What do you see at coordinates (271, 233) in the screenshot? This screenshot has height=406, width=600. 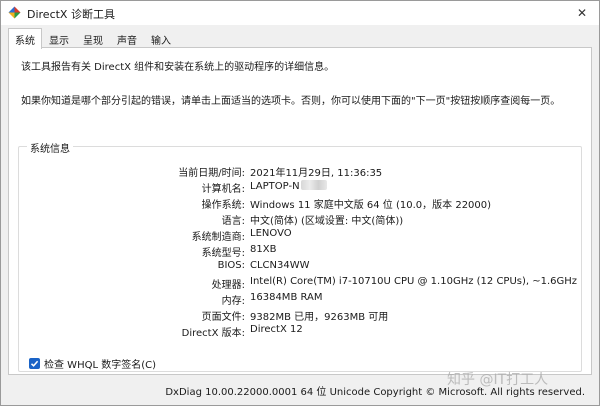 I see `info-value: LENOVO` at bounding box center [271, 233].